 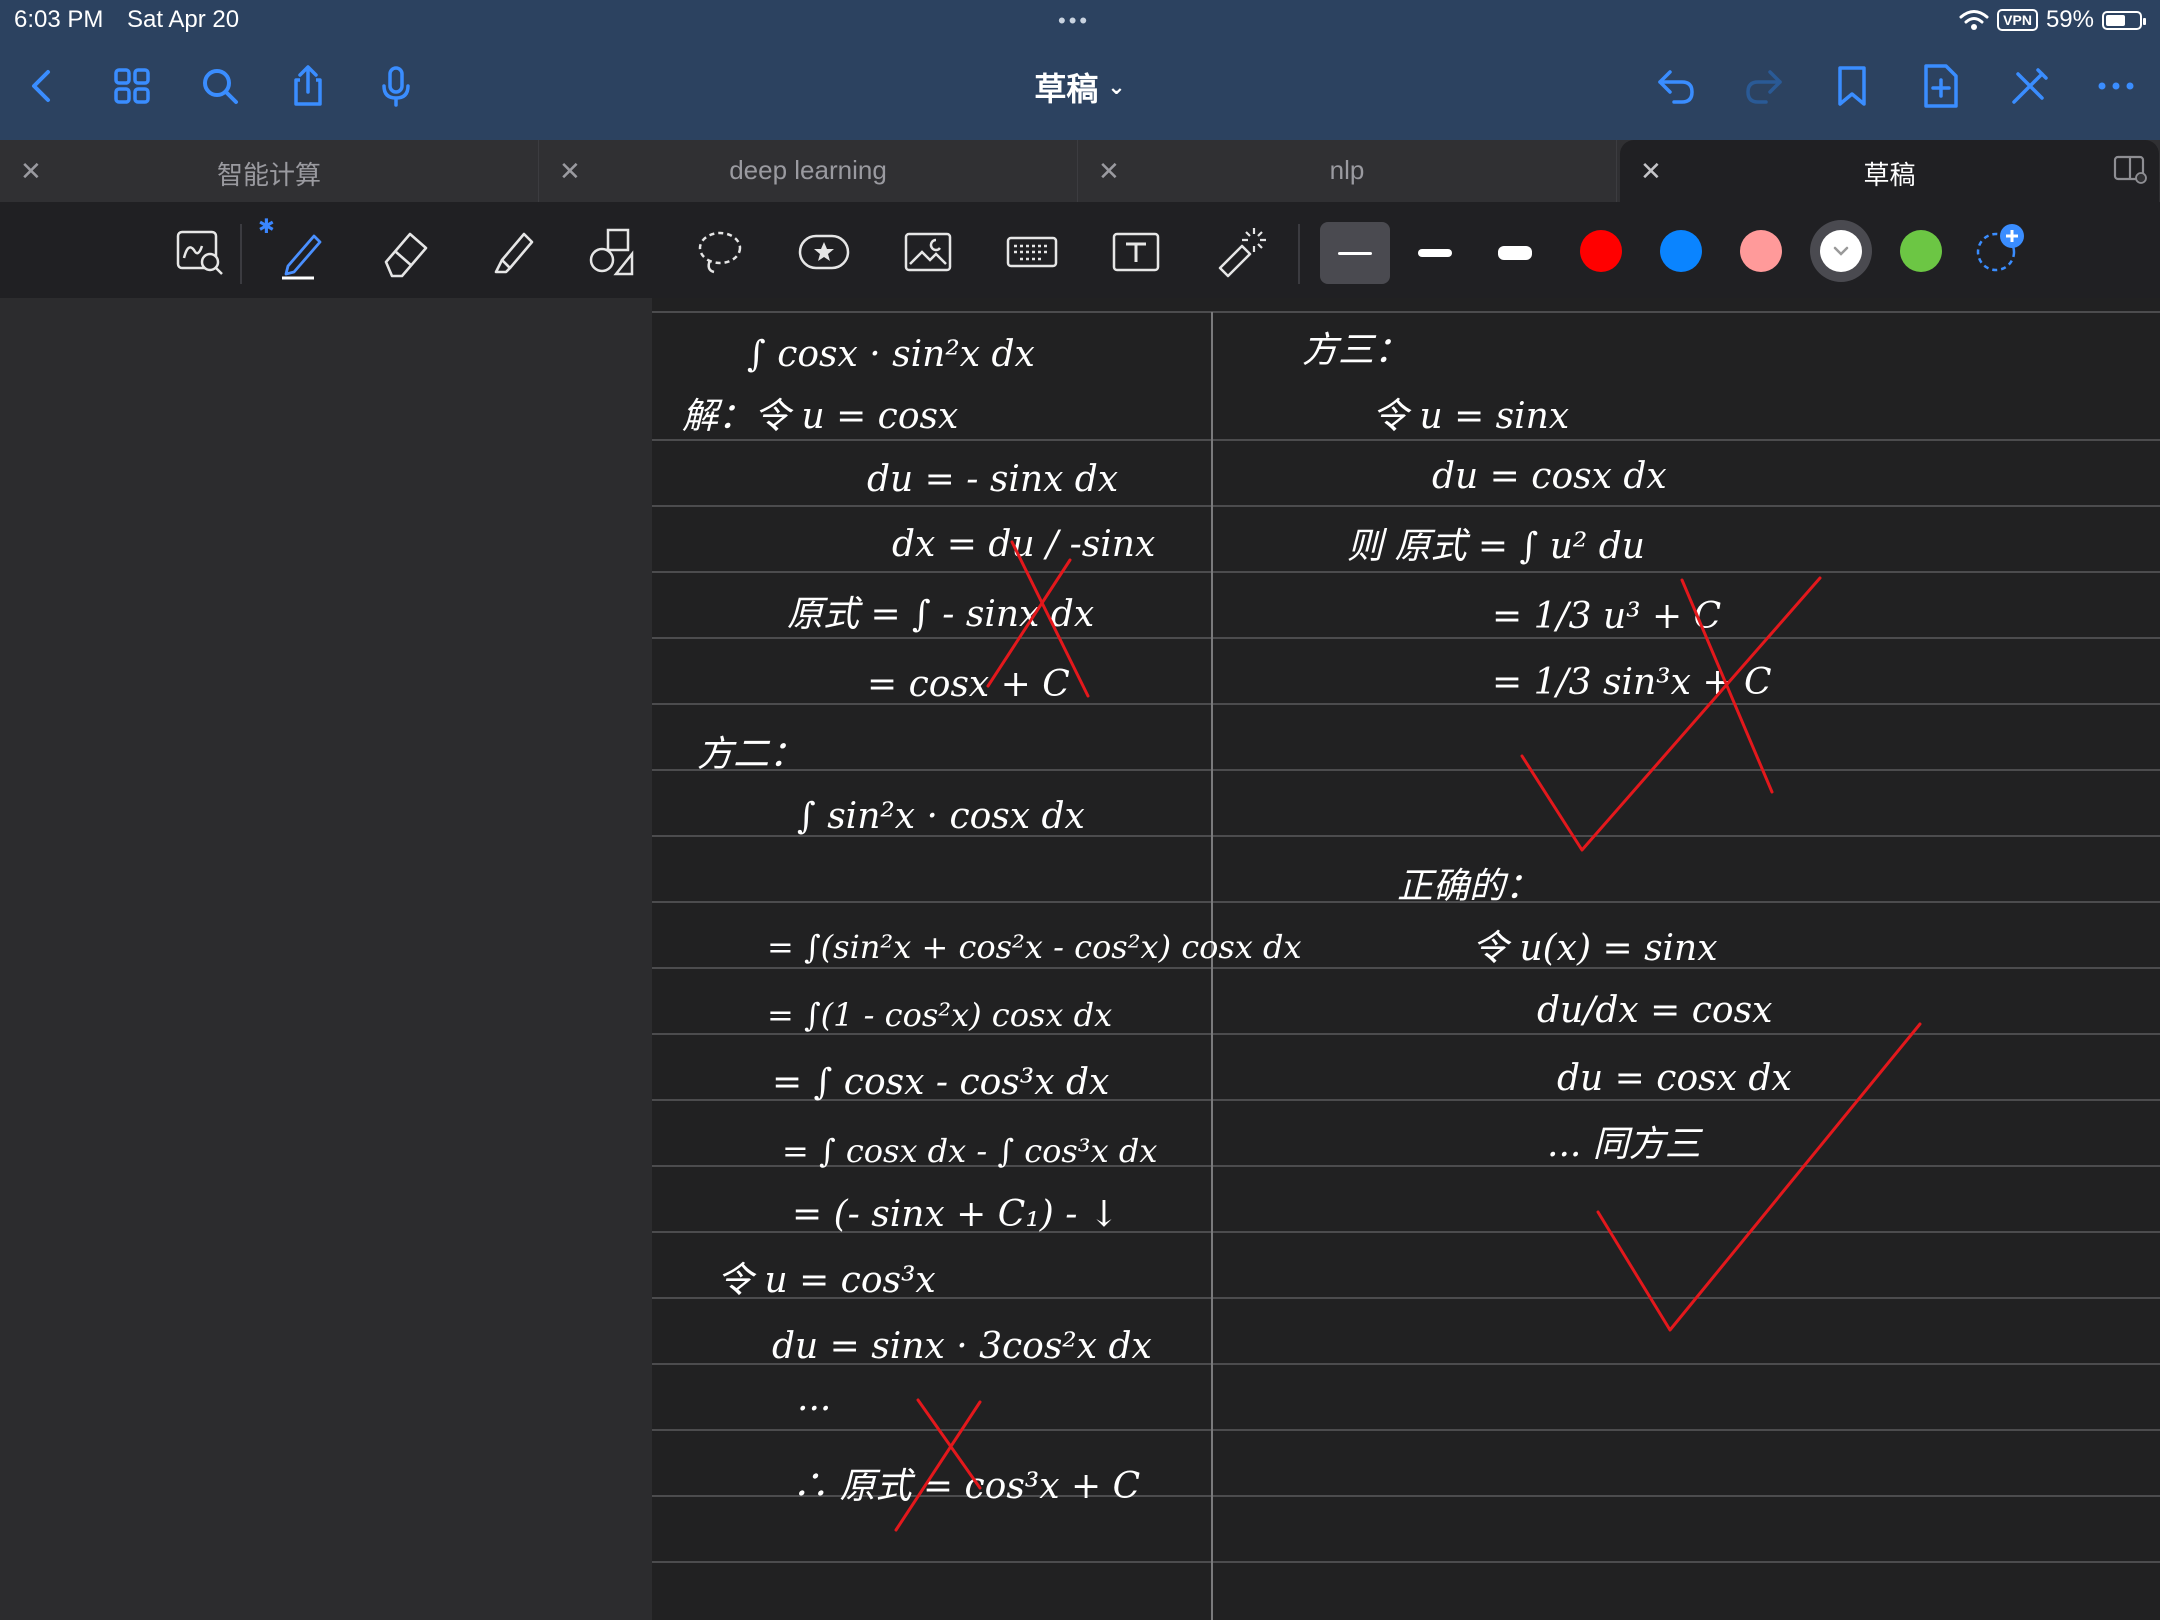 I want to click on chevron-down-icon, so click(x=1841, y=251).